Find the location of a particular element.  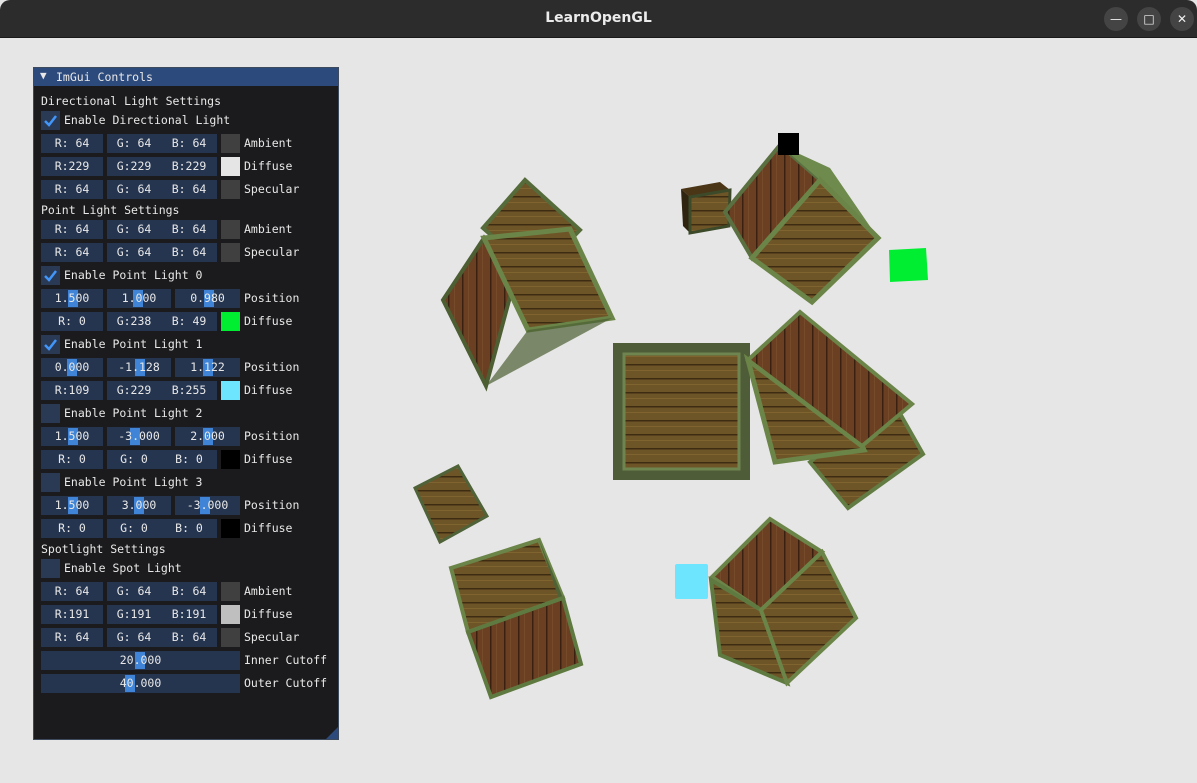

point-light-3-checkbox is located at coordinates (50, 482).